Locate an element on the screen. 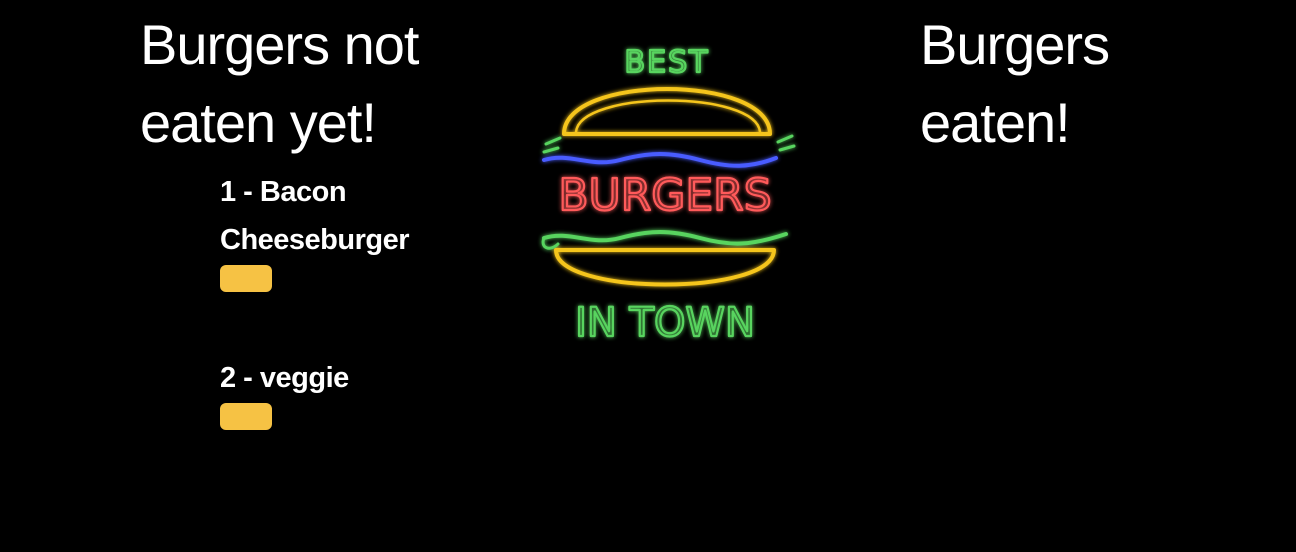 This screenshot has width=1296, height=552. eaten-column: Burgers eaten! is located at coordinates (1070, 81).